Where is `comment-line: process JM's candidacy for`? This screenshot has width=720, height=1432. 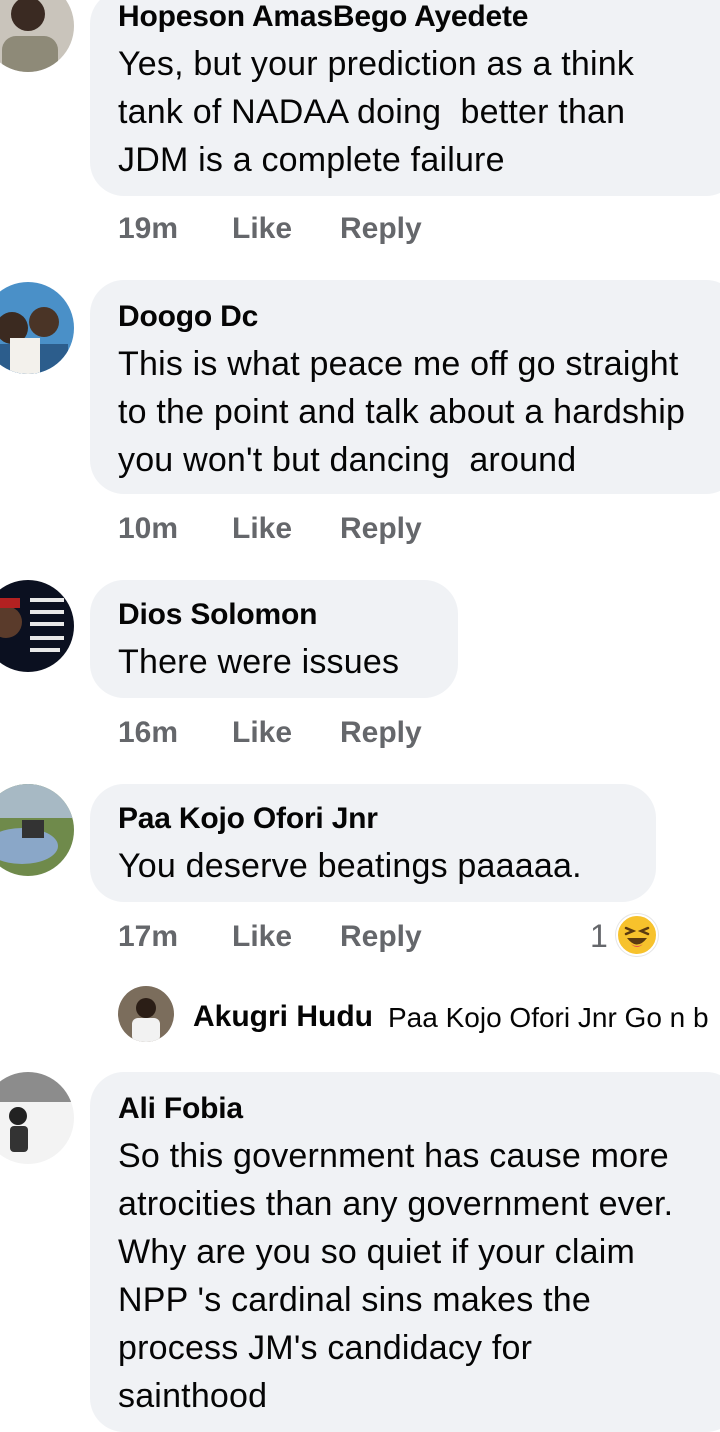 comment-line: process JM's candidacy for is located at coordinates (325, 1348).